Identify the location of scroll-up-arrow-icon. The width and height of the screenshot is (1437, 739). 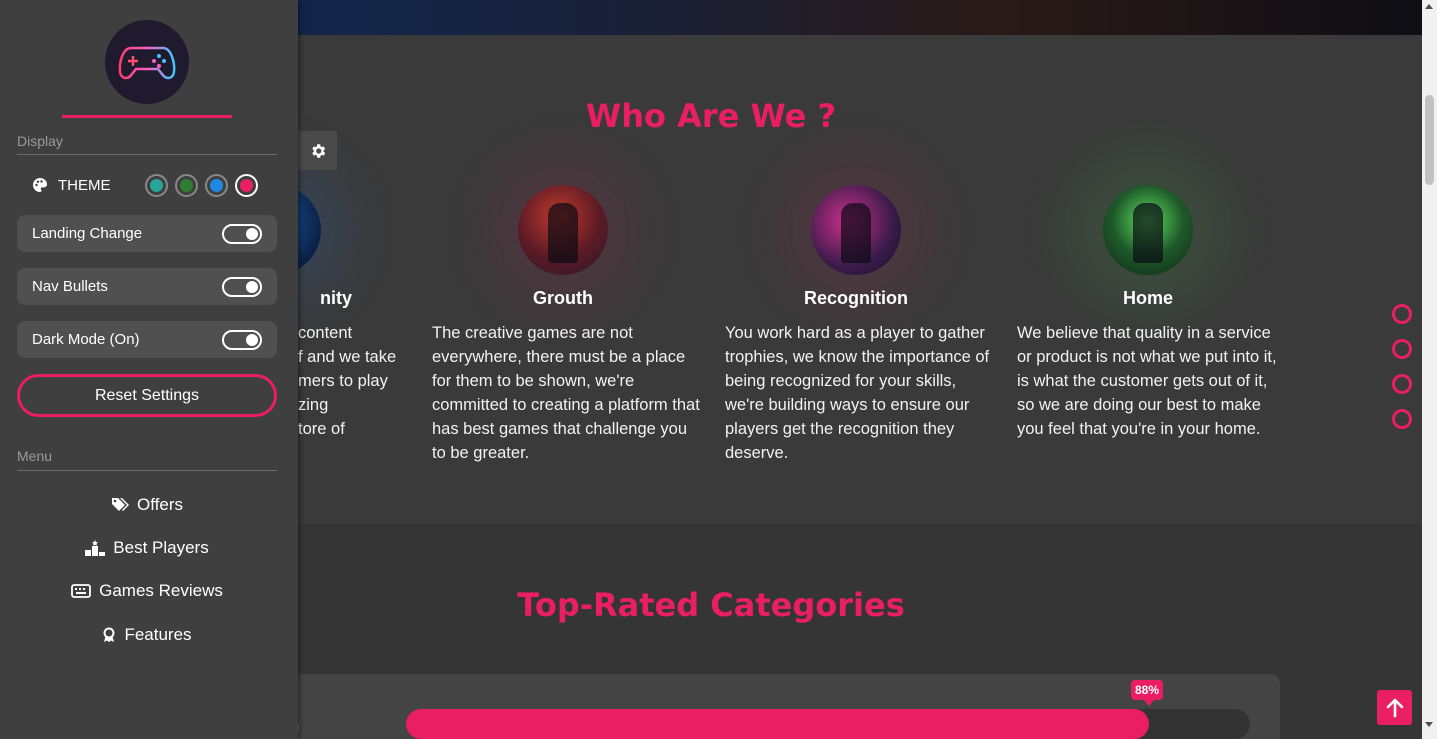
(1429, 6).